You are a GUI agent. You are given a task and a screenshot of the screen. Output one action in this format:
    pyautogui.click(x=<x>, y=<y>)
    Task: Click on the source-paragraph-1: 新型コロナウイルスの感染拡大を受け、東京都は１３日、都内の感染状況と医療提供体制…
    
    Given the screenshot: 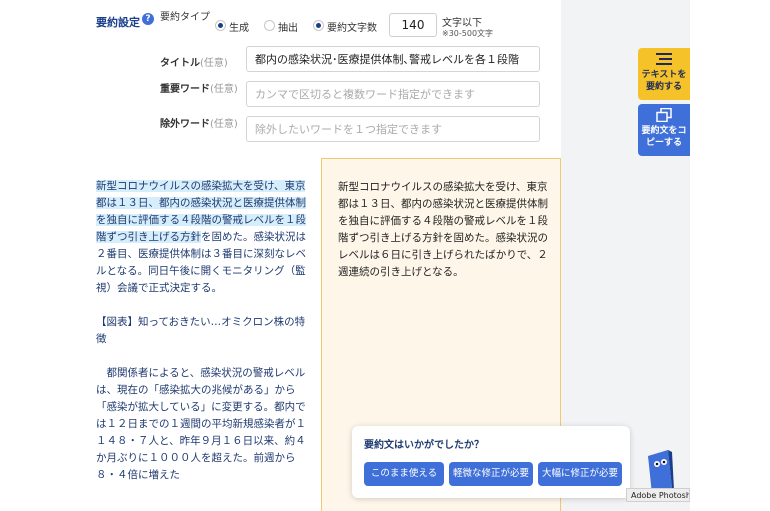 What is the action you would take?
    pyautogui.click(x=202, y=237)
    